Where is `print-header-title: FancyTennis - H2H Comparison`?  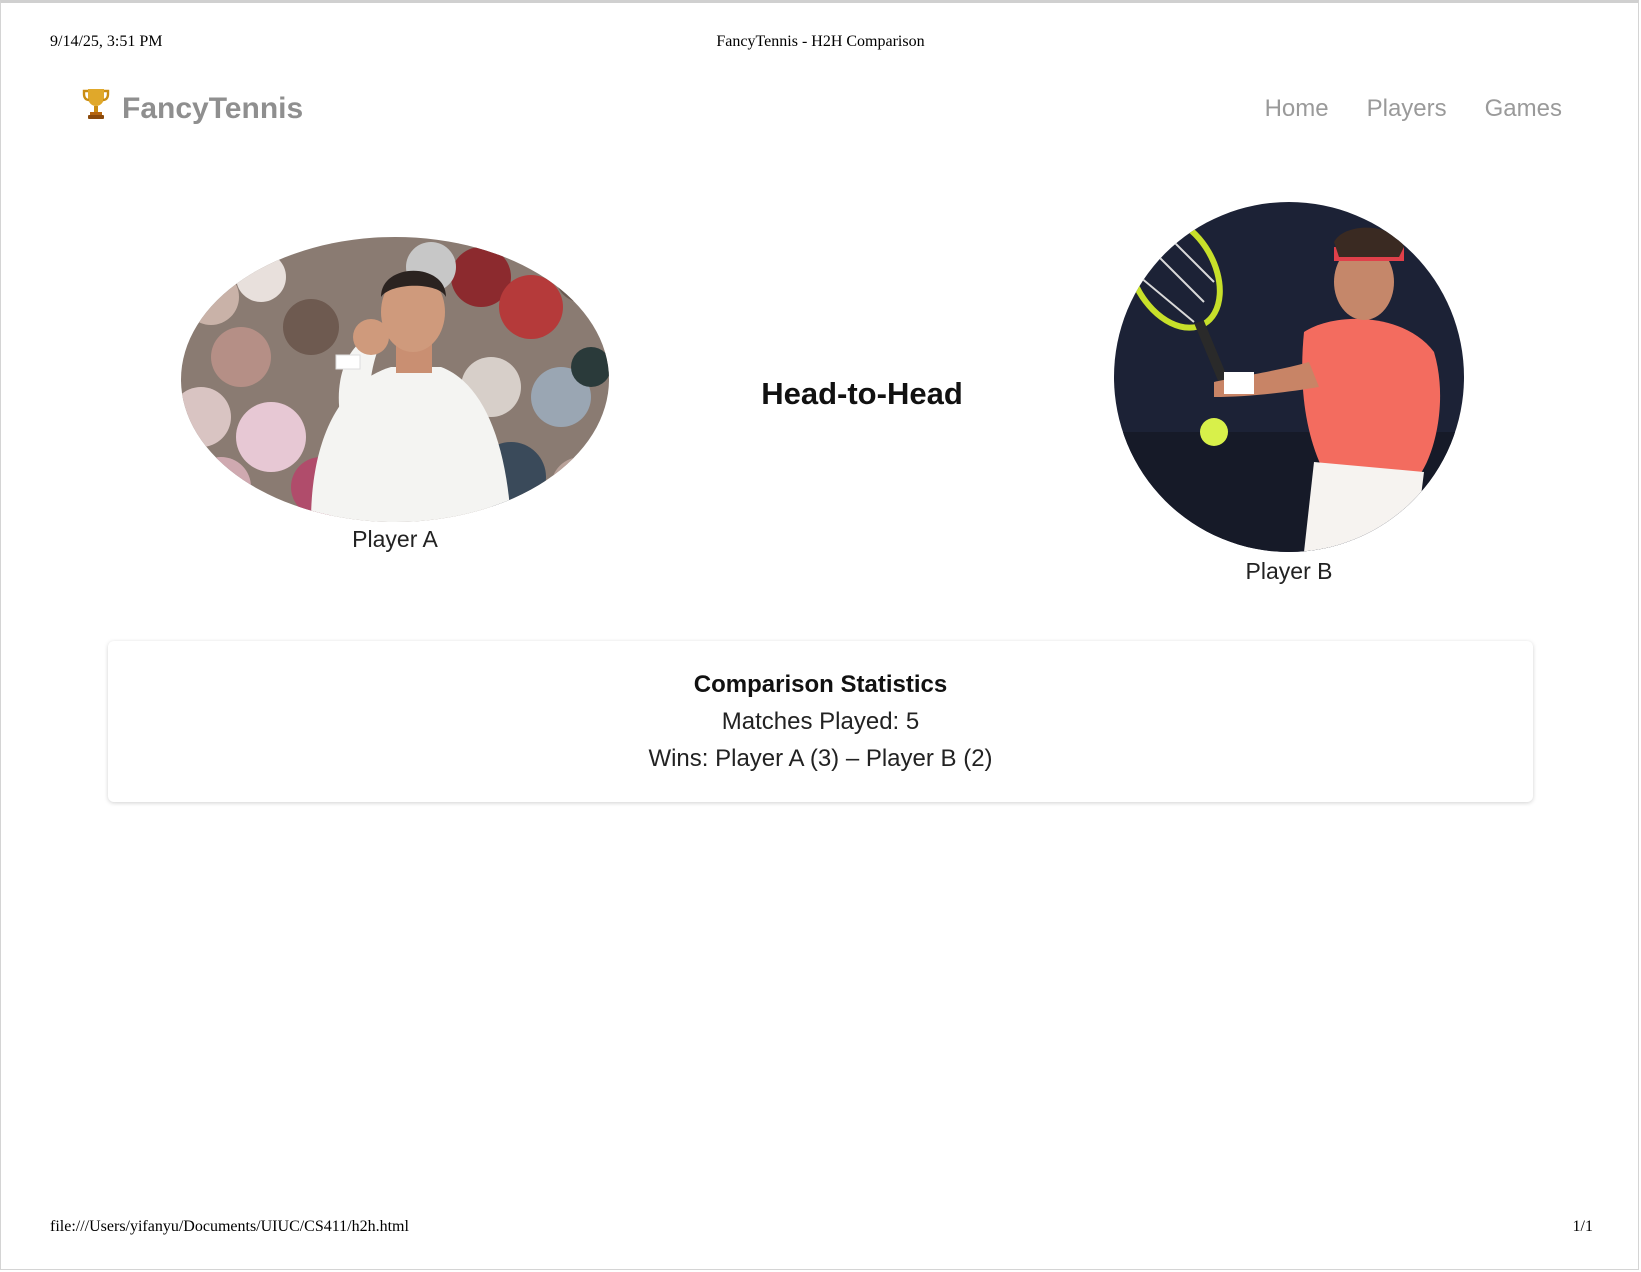
print-header-title: FancyTennis - H2H Comparison is located at coordinates (820, 41).